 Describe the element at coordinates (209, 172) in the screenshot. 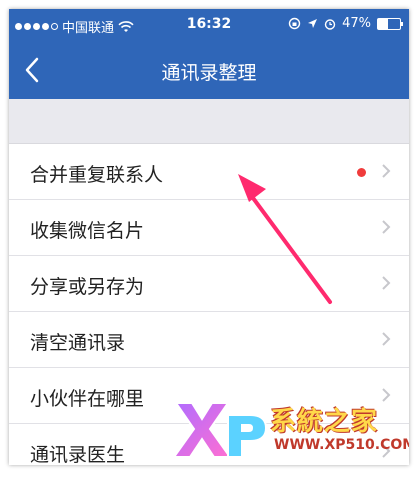

I see `list-item-merge-duplicates: 合并重复联系人` at that location.